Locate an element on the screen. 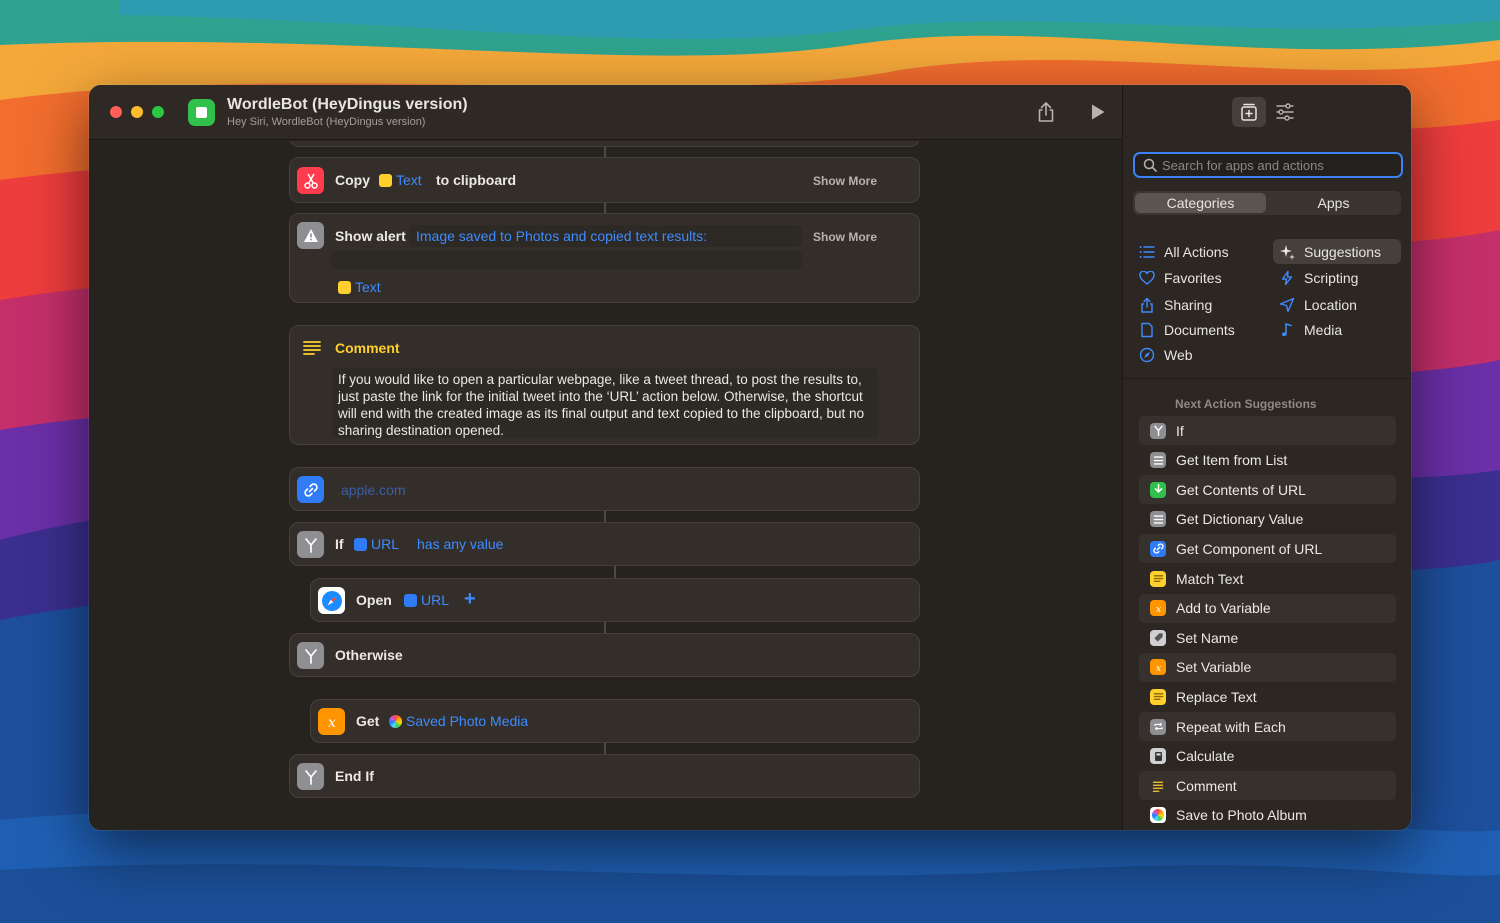 Image resolution: width=1500 pixels, height=923 pixels. comment-lines-icon is located at coordinates (312, 348).